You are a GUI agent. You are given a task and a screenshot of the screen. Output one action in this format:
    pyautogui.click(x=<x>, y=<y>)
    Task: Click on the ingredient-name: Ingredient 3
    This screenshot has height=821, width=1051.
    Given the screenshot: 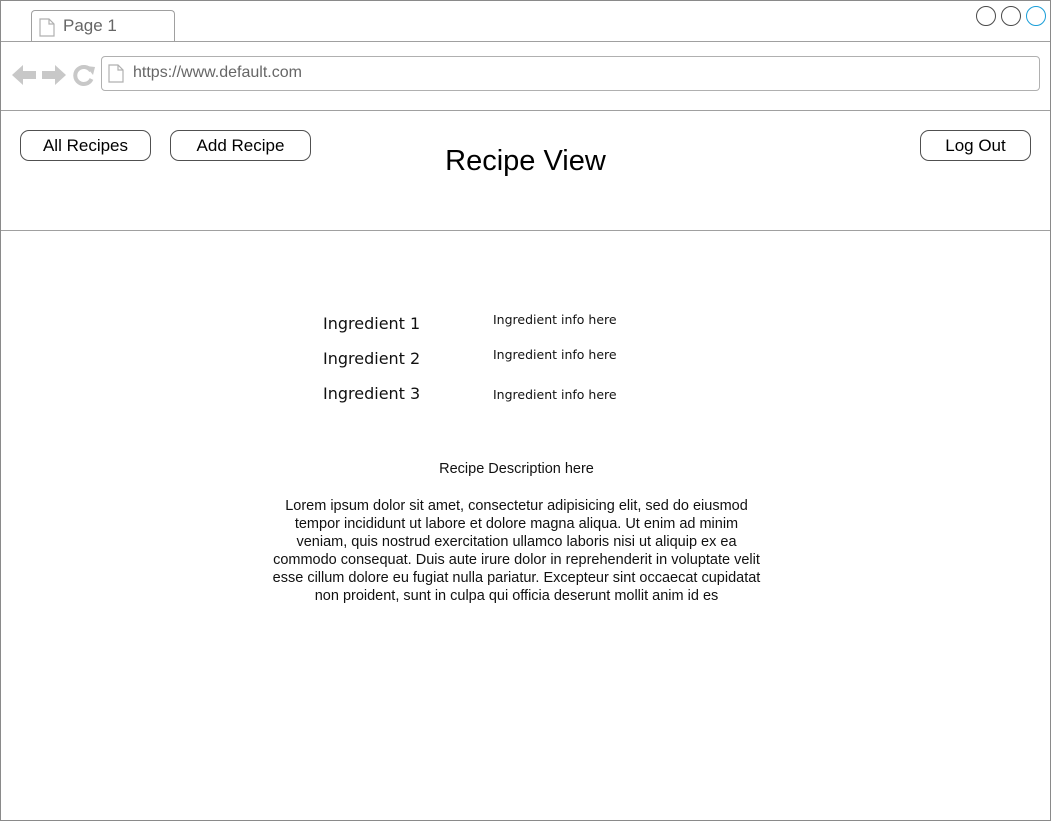 What is the action you would take?
    pyautogui.click(x=372, y=393)
    